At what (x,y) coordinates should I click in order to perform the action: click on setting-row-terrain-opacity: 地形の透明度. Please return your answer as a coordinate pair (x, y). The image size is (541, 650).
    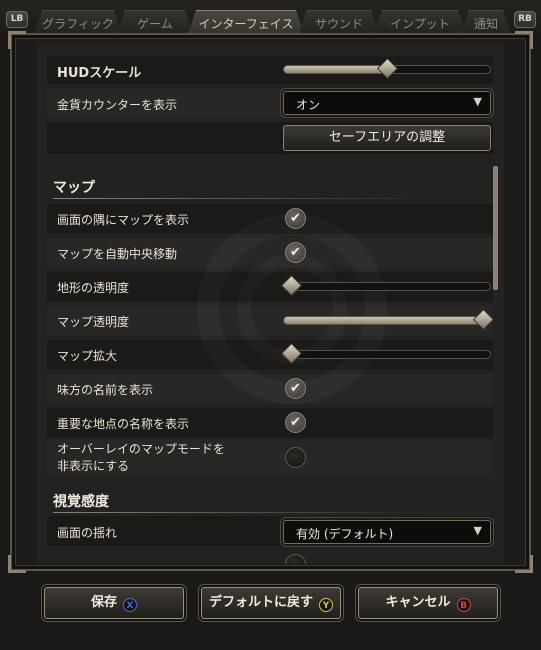
    Looking at the image, I should click on (270, 287).